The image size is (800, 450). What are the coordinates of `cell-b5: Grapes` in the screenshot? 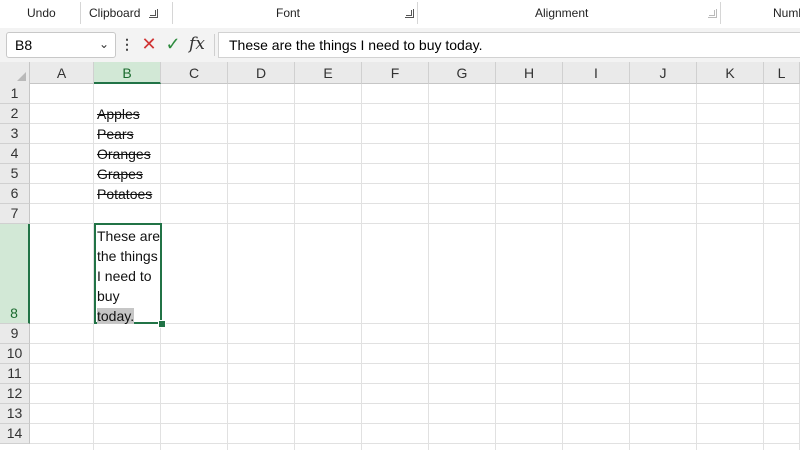 It's located at (120, 174).